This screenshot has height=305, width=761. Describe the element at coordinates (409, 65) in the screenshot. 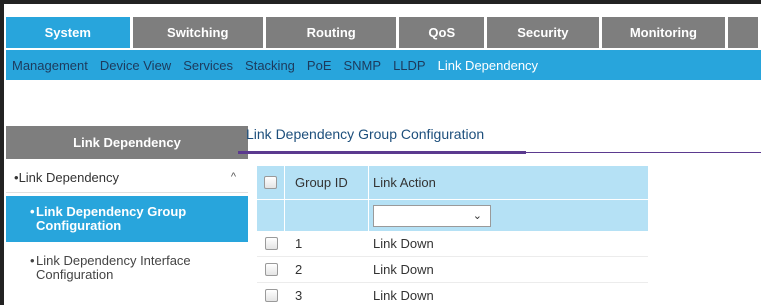

I see `subnav-lldp: LLDP` at that location.